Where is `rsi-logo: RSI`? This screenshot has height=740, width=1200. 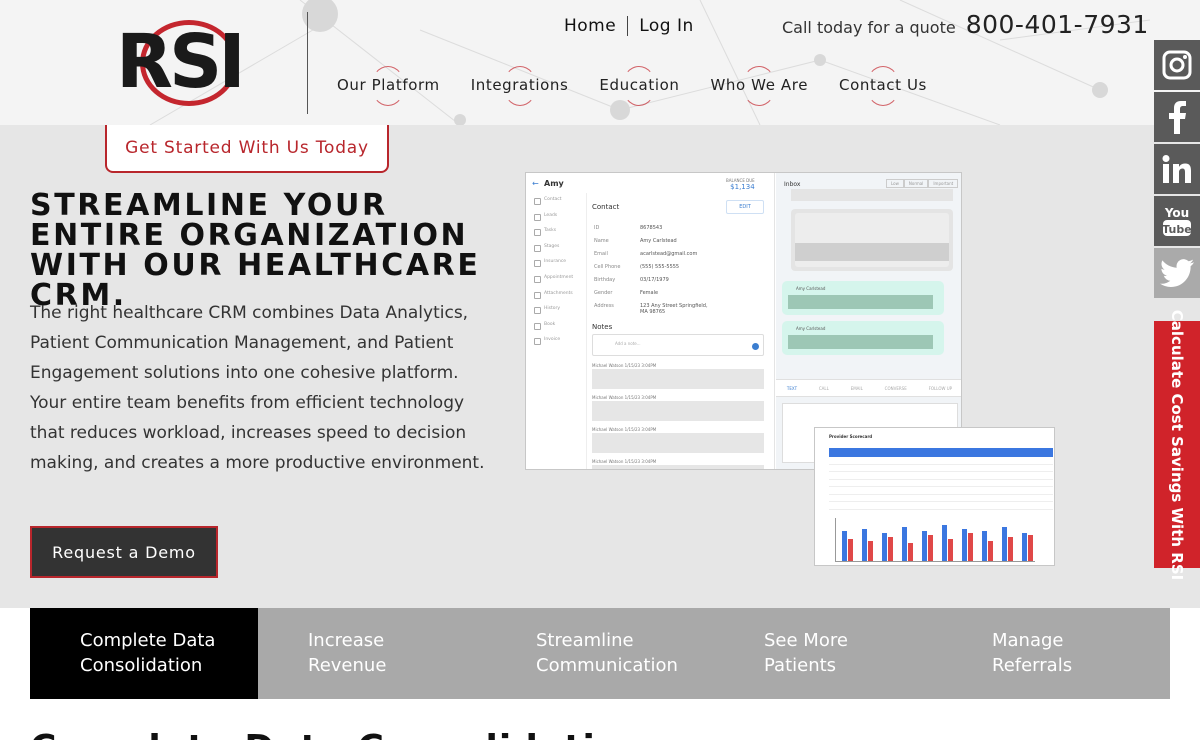 rsi-logo: RSI is located at coordinates (178, 62).